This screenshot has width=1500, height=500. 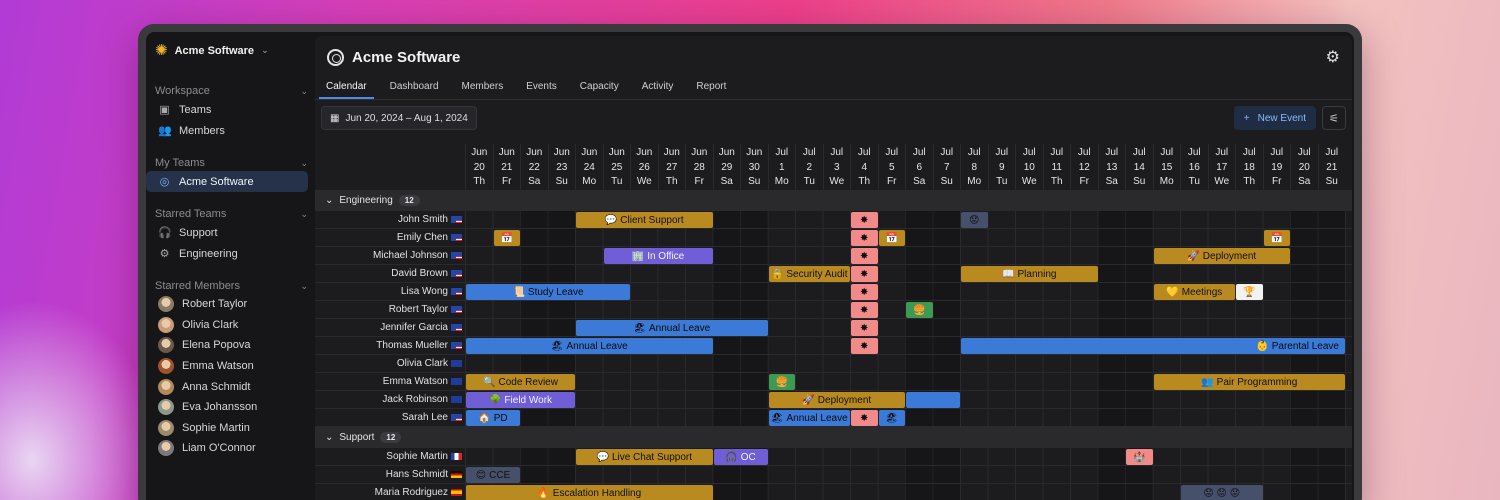 What do you see at coordinates (227, 304) in the screenshot?
I see `starred-member-robert-taylor: Robert Taylor` at bounding box center [227, 304].